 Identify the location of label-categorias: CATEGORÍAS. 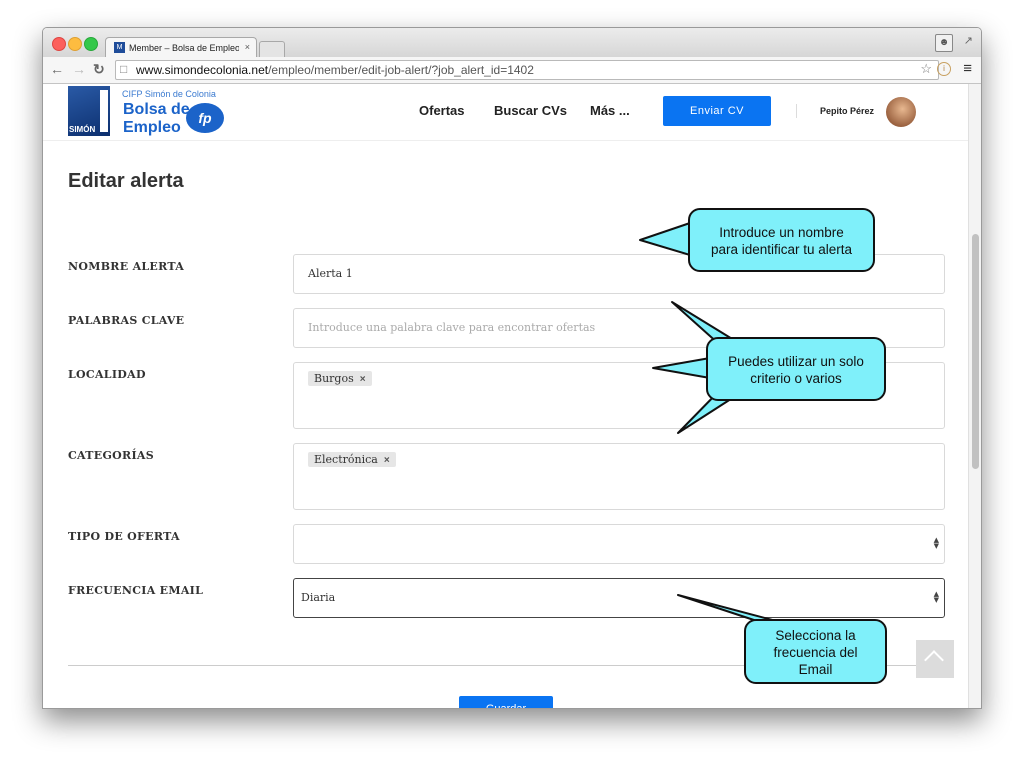
(111, 455).